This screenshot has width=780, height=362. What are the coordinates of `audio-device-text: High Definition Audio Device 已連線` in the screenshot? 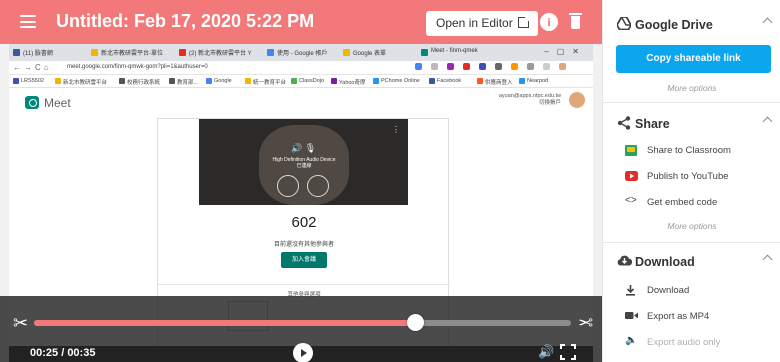 It's located at (304, 163).